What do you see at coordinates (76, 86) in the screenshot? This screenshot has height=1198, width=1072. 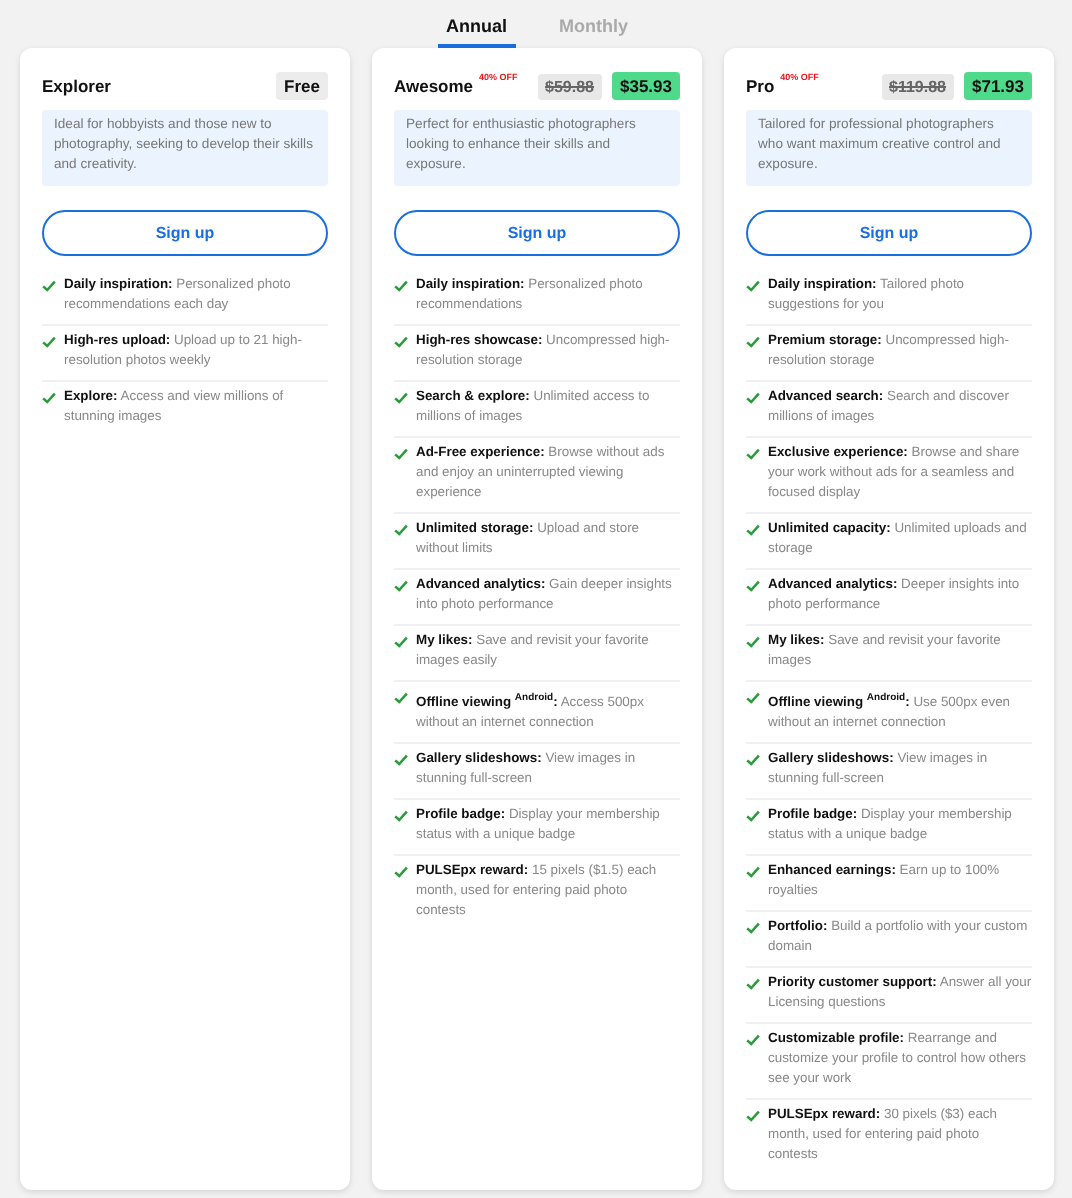 I see `plan-name: Explorer` at bounding box center [76, 86].